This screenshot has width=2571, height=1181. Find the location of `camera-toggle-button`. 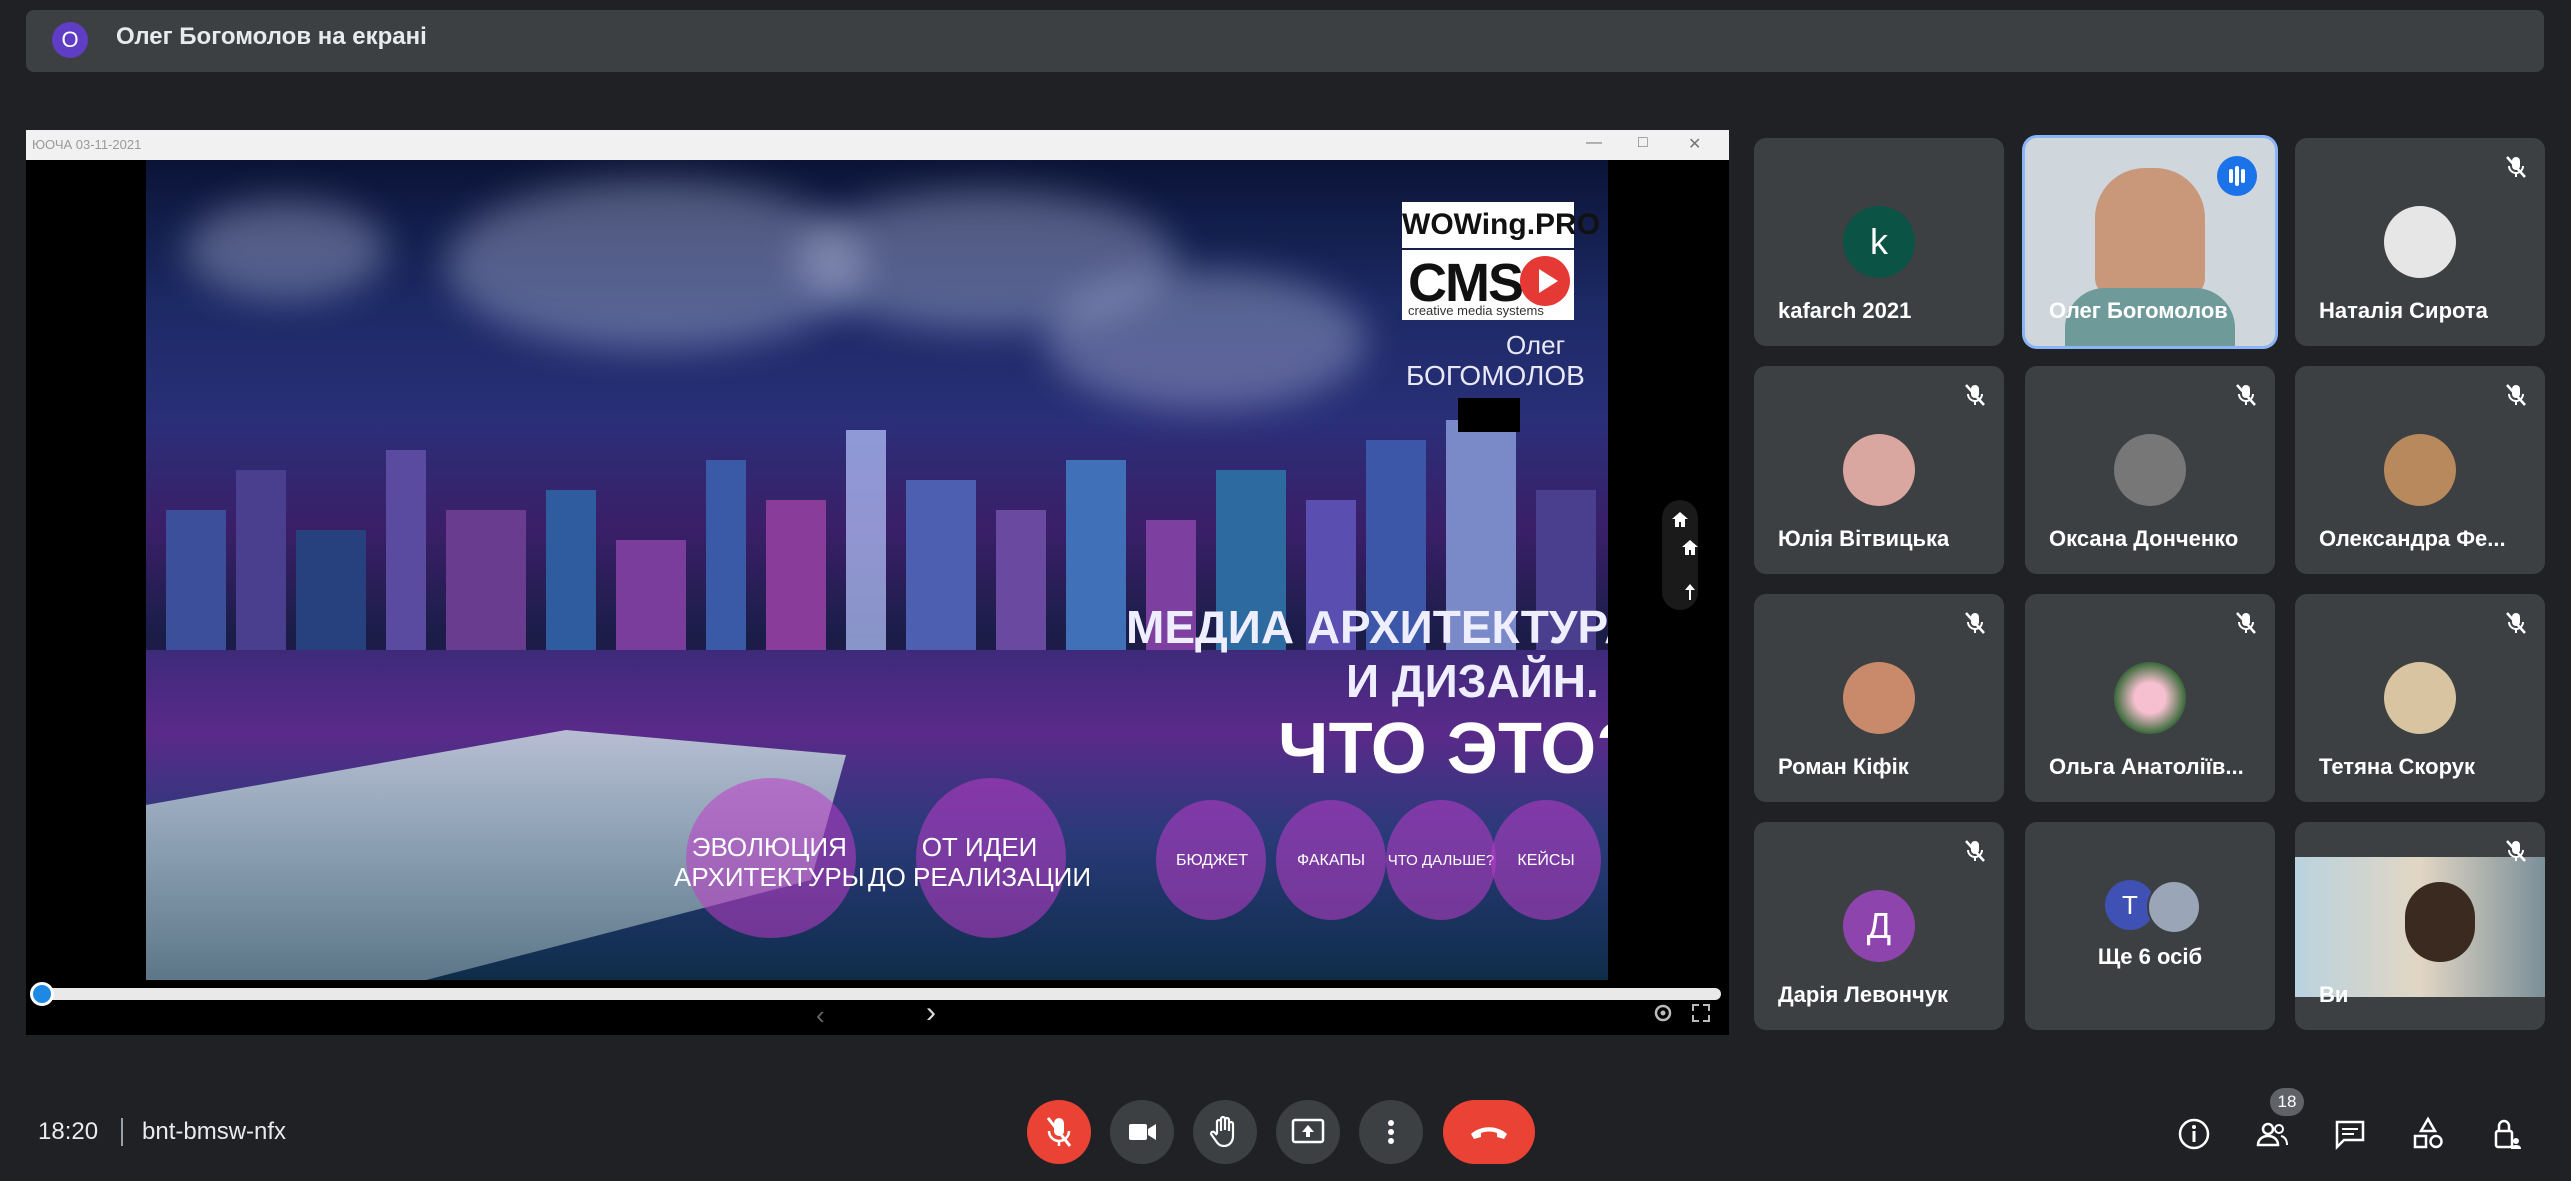

camera-toggle-button is located at coordinates (1142, 1132).